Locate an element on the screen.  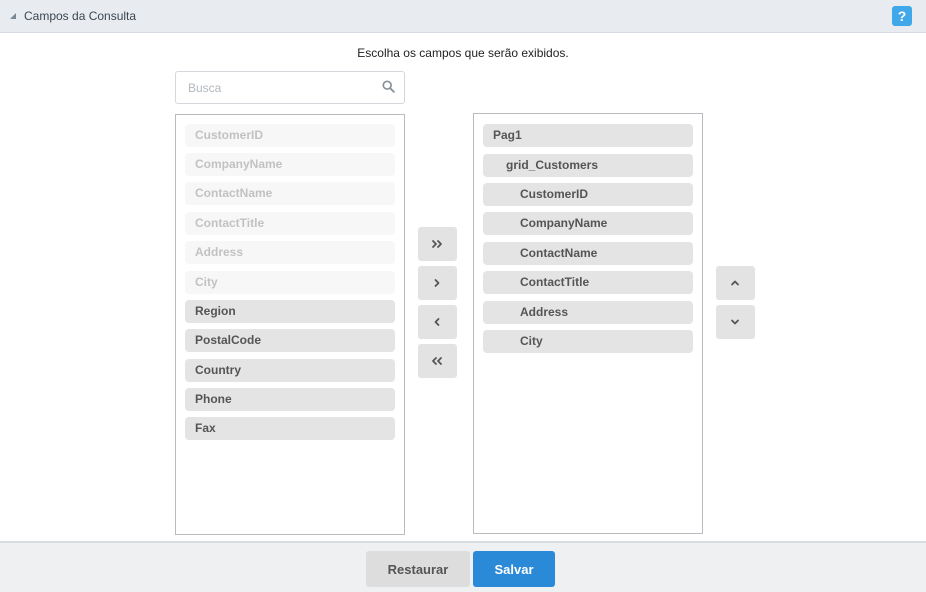
selected-field-item: City is located at coordinates (588, 341).